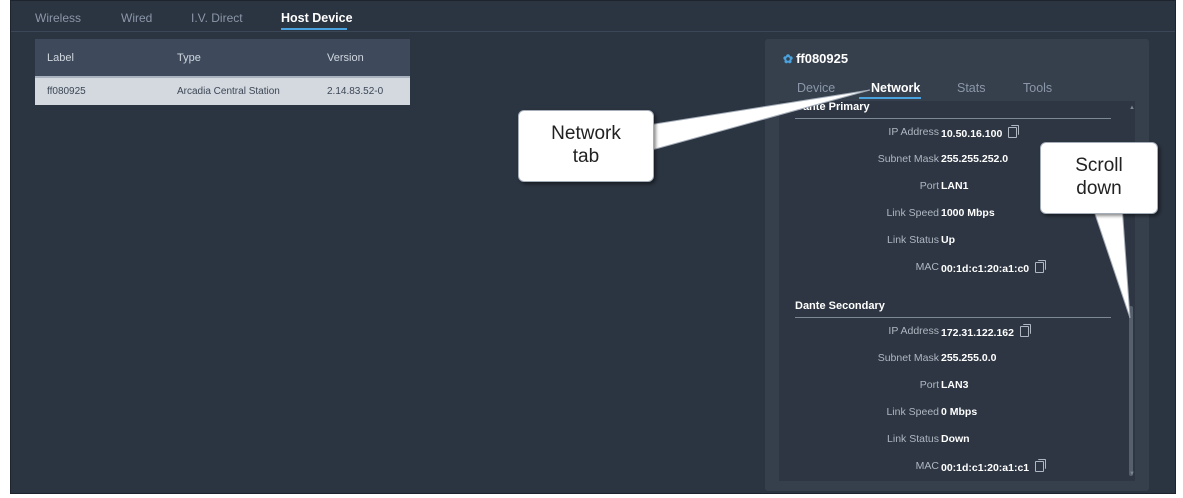  I want to click on callout-network-line1: Network, so click(586, 133).